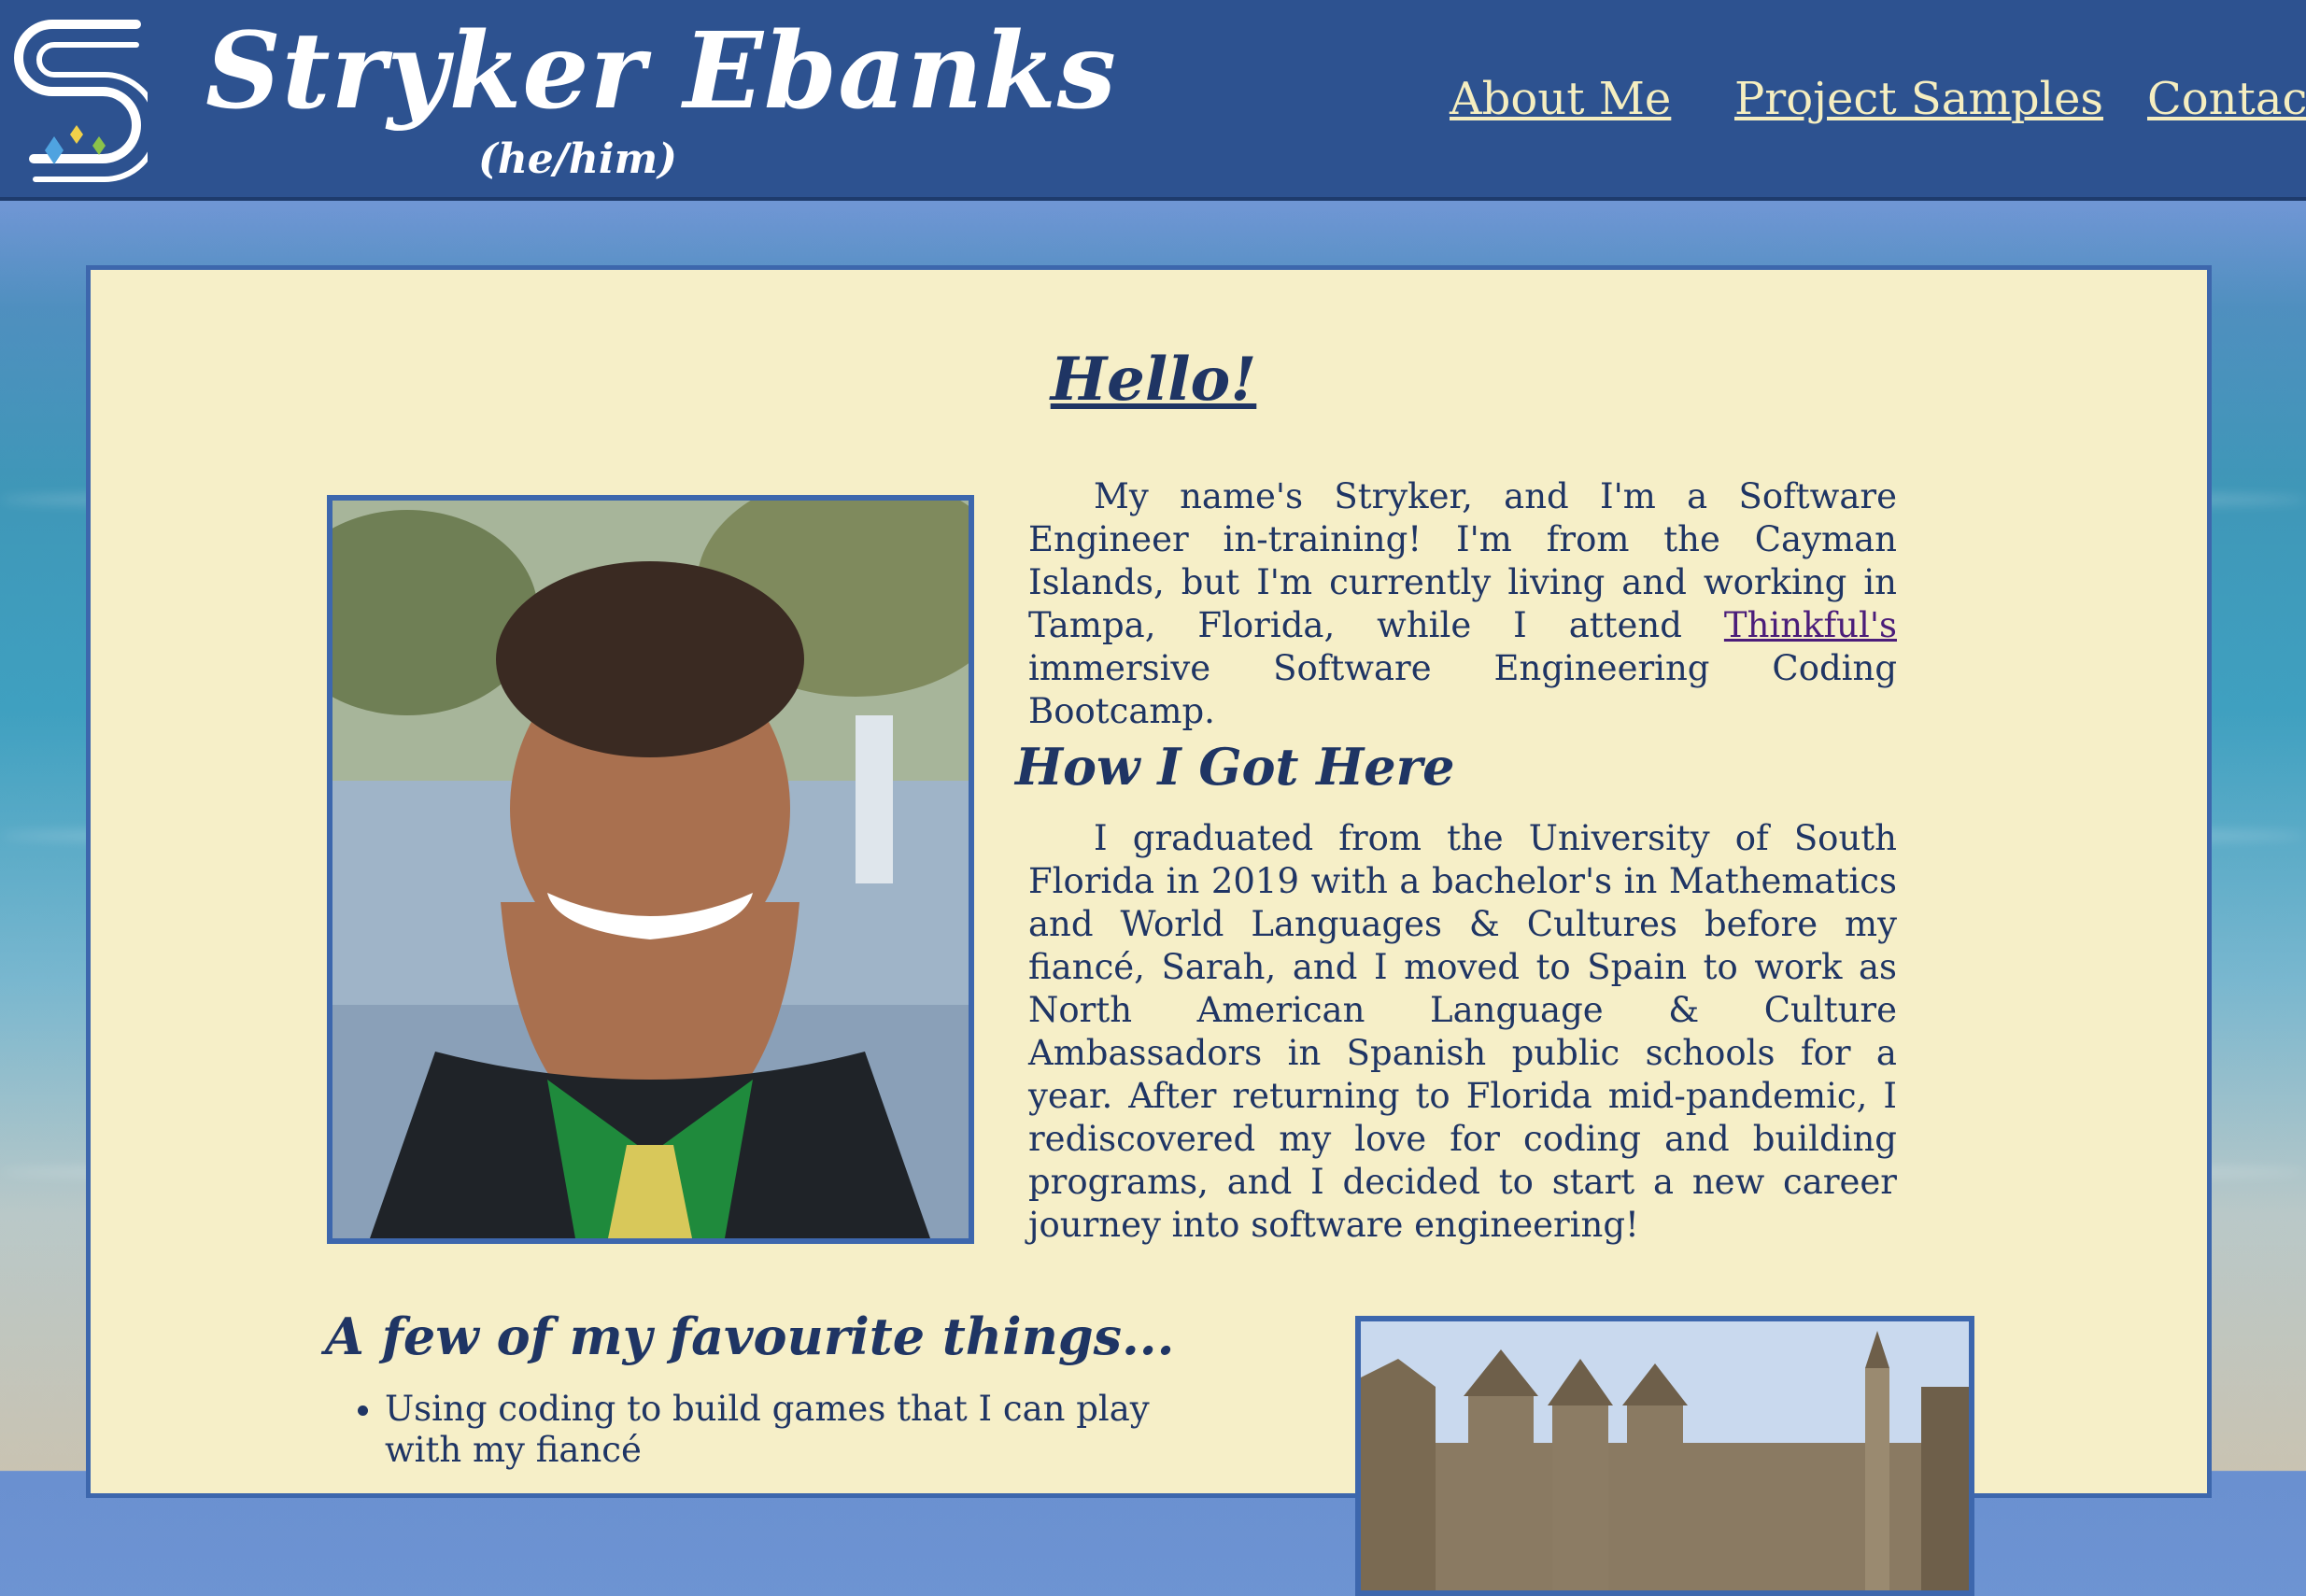 This screenshot has width=2306, height=1596. What do you see at coordinates (577, 159) in the screenshot?
I see `pronouns: (he/him)` at bounding box center [577, 159].